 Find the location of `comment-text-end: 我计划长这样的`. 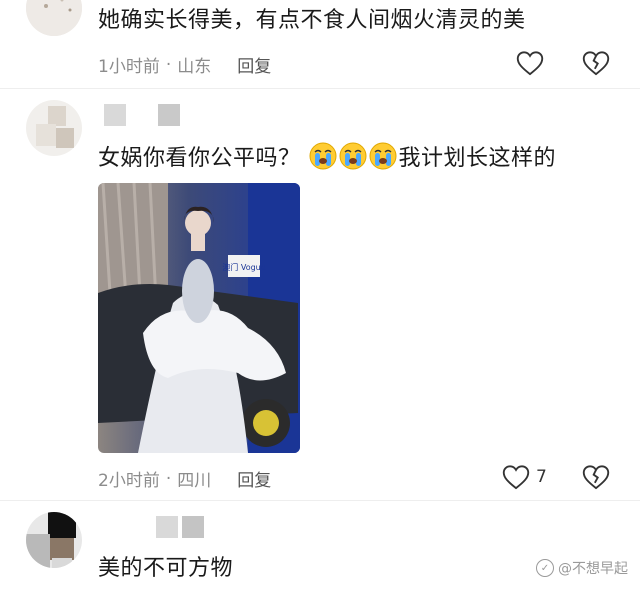

comment-text-end: 我计划长这样的 is located at coordinates (477, 158).